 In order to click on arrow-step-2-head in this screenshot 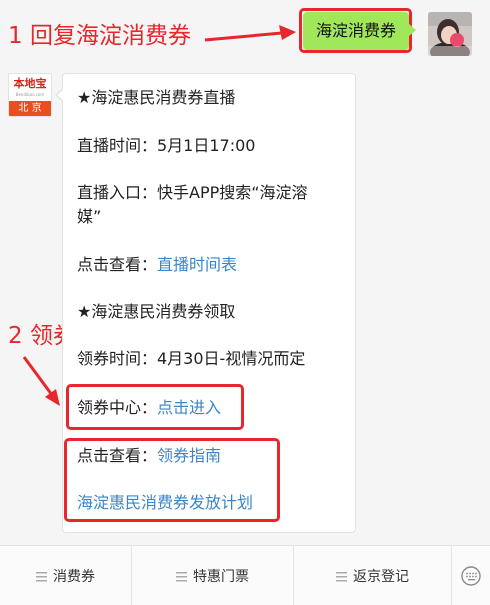, I will do `click(52, 397)`.